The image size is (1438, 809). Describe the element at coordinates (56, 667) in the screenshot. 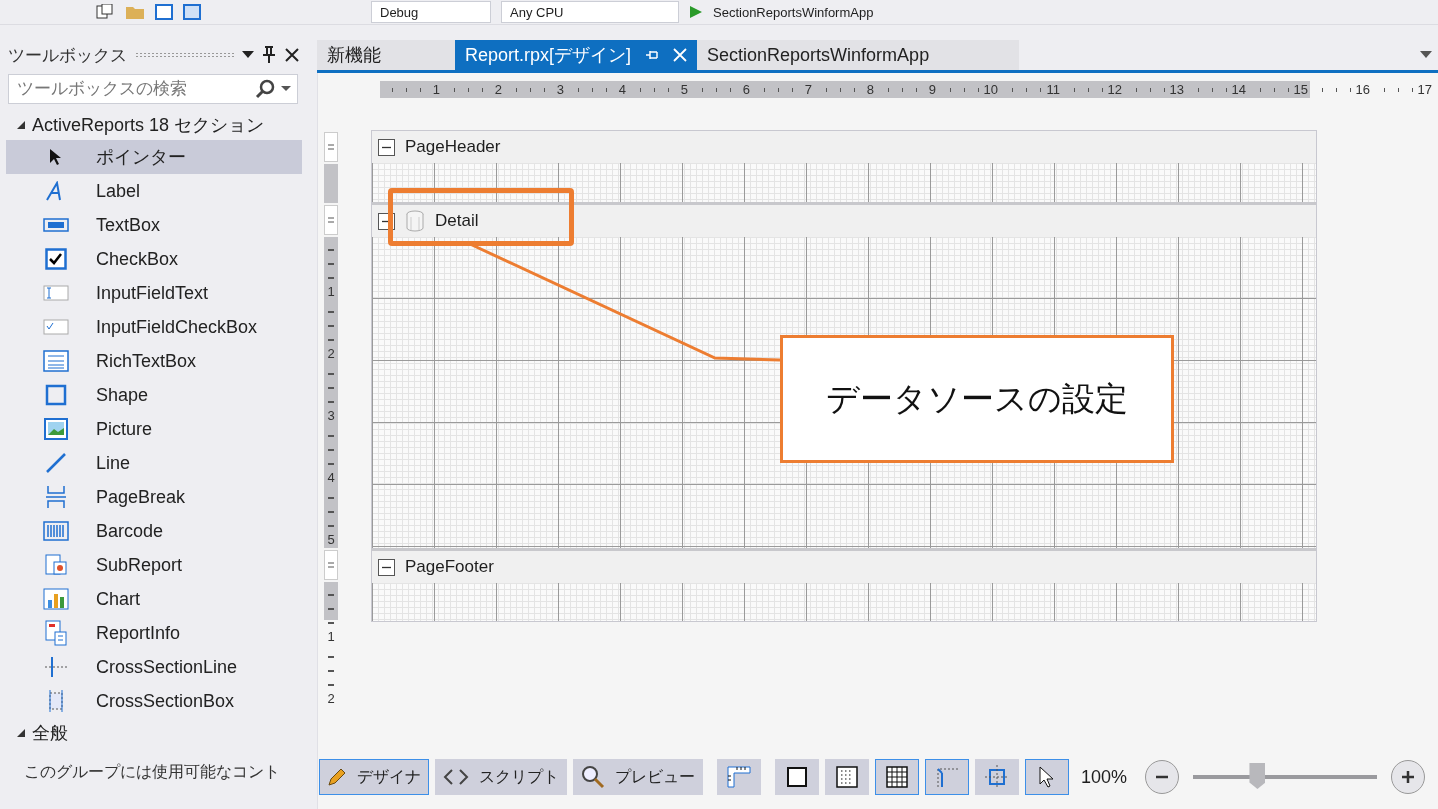

I see `cross-line-icon` at that location.